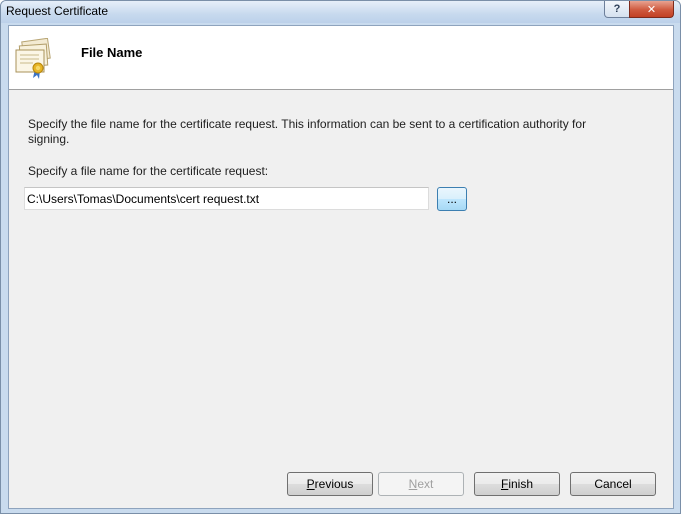 This screenshot has height=514, width=681. I want to click on finish-label: inish, so click(521, 484).